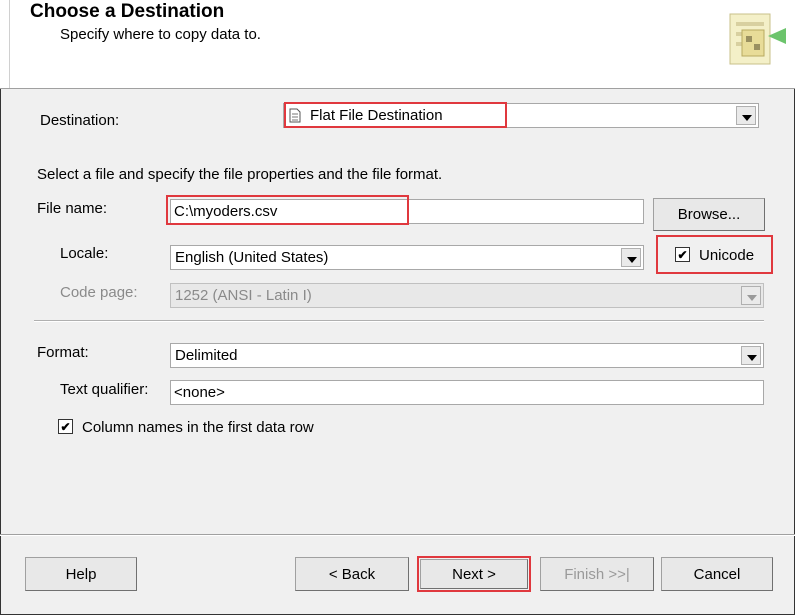  What do you see at coordinates (467, 295) in the screenshot?
I see `code-page-dropdown: 1252 (ANSI - Latin I)` at bounding box center [467, 295].